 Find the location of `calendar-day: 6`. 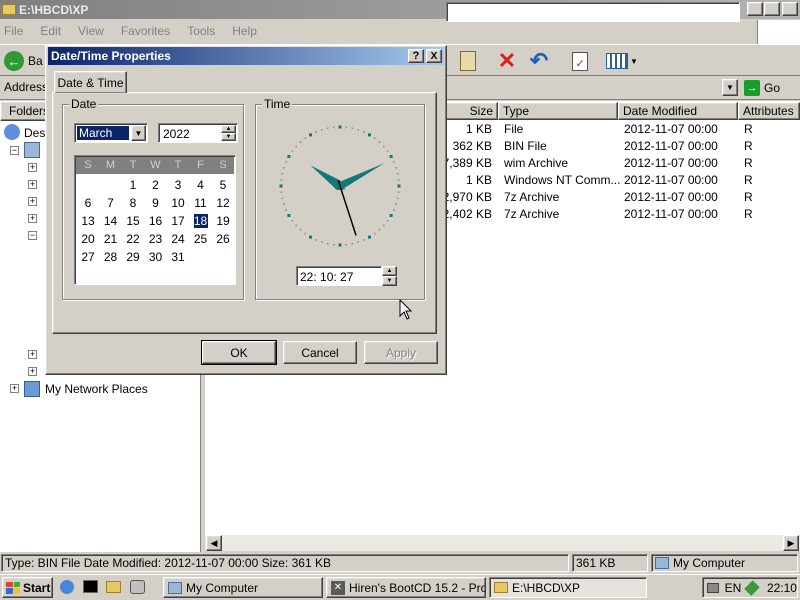

calendar-day: 6 is located at coordinates (88, 203).